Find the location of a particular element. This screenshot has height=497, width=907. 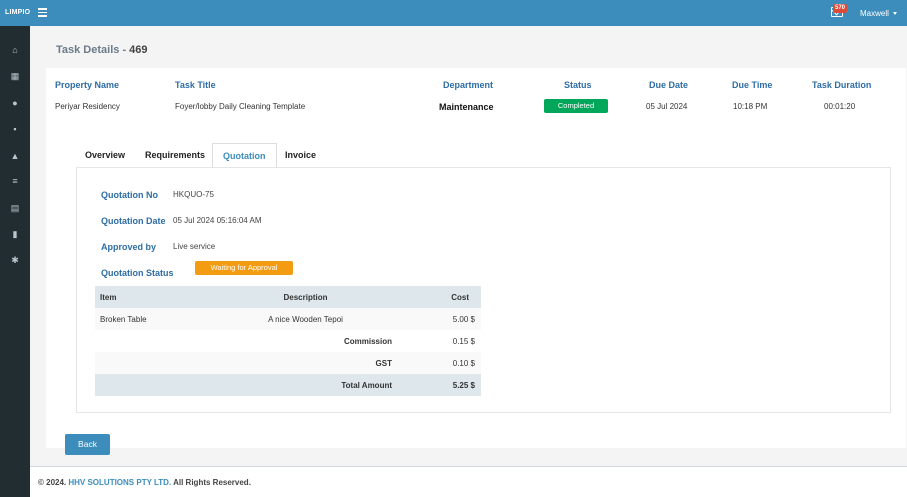

gst-label: GST is located at coordinates (258, 363).